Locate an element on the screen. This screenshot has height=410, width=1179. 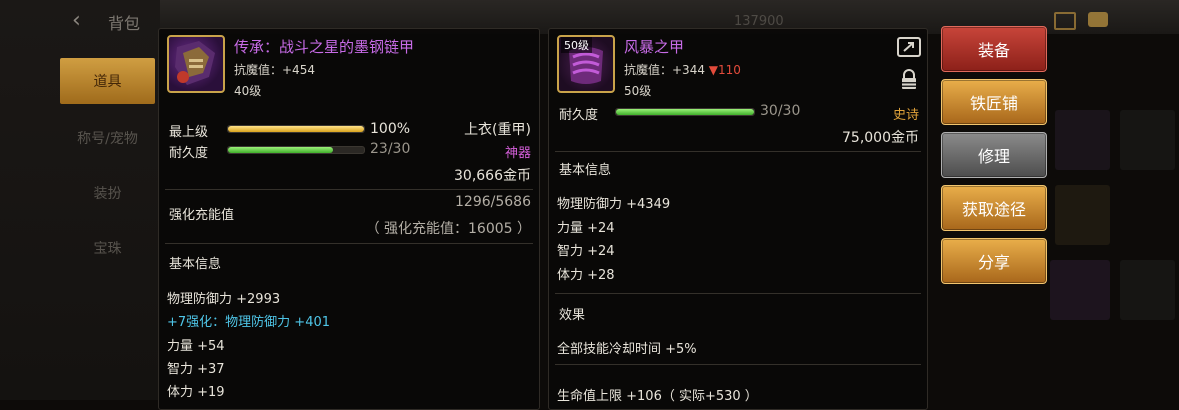
enhance-value: 1296/5686 is located at coordinates (493, 202).